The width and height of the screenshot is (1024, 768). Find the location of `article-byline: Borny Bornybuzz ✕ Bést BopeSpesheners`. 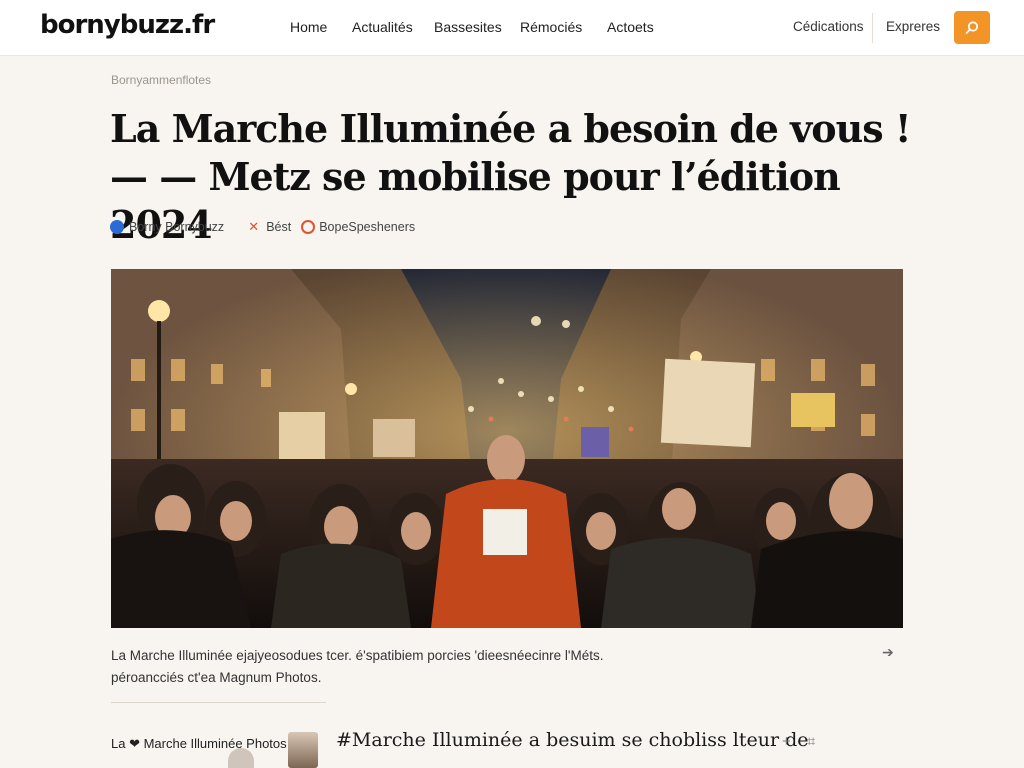

article-byline: Borny Bornybuzz ✕ Bést BopeSpesheners is located at coordinates (262, 227).